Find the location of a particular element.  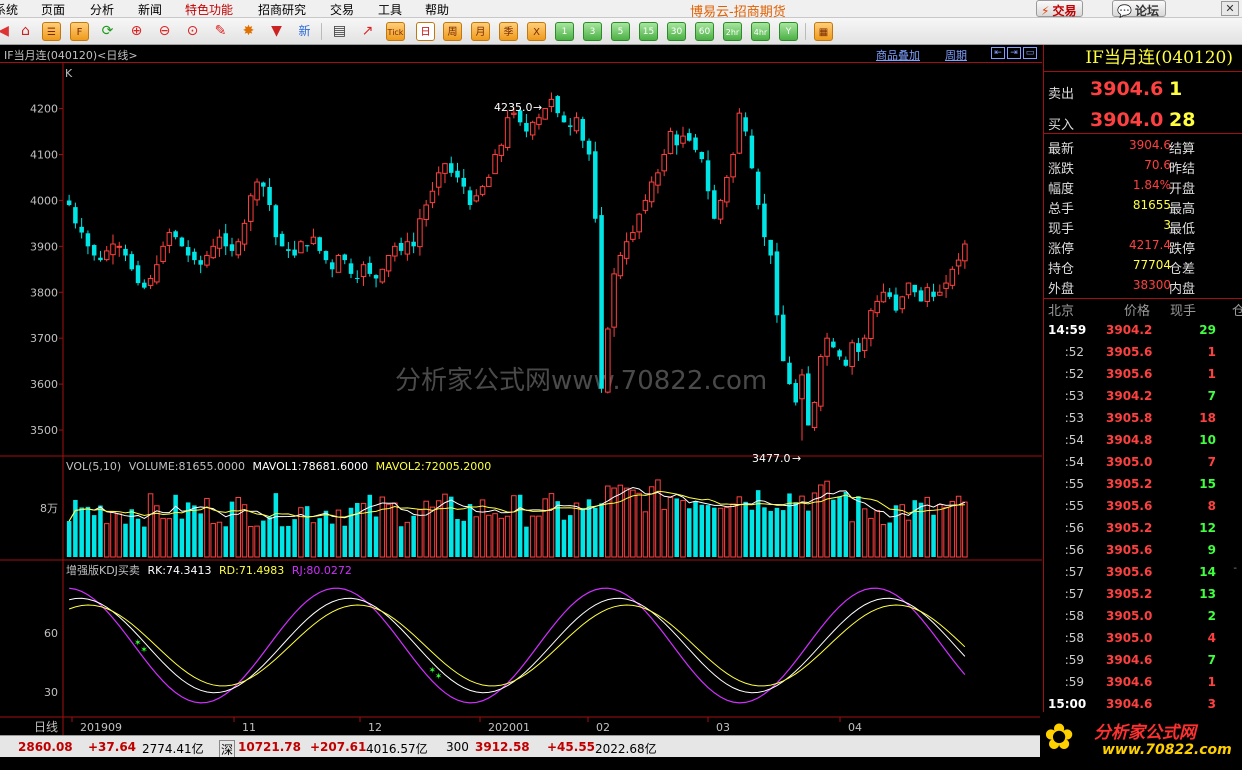

quote-row: 持仓 77704 仓差 is located at coordinates (1143, 266).